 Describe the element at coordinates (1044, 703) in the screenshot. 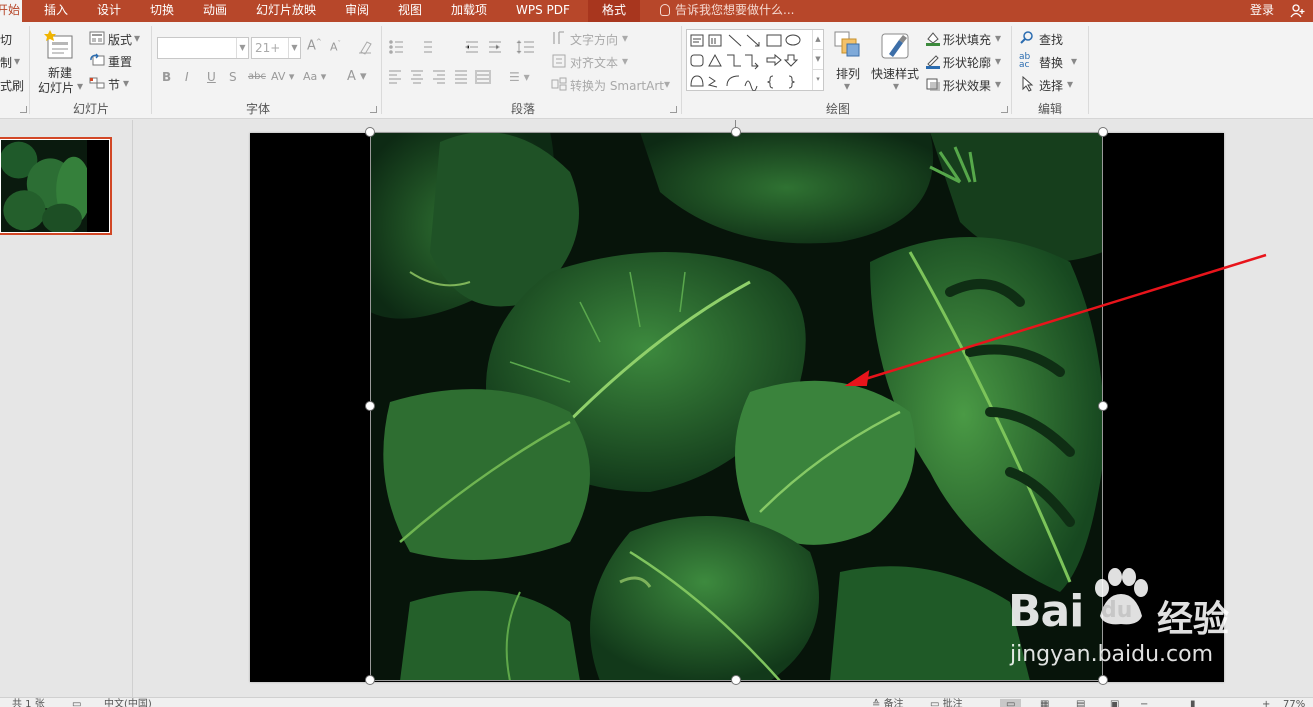

I see `slide-sorter-button: ▦` at that location.